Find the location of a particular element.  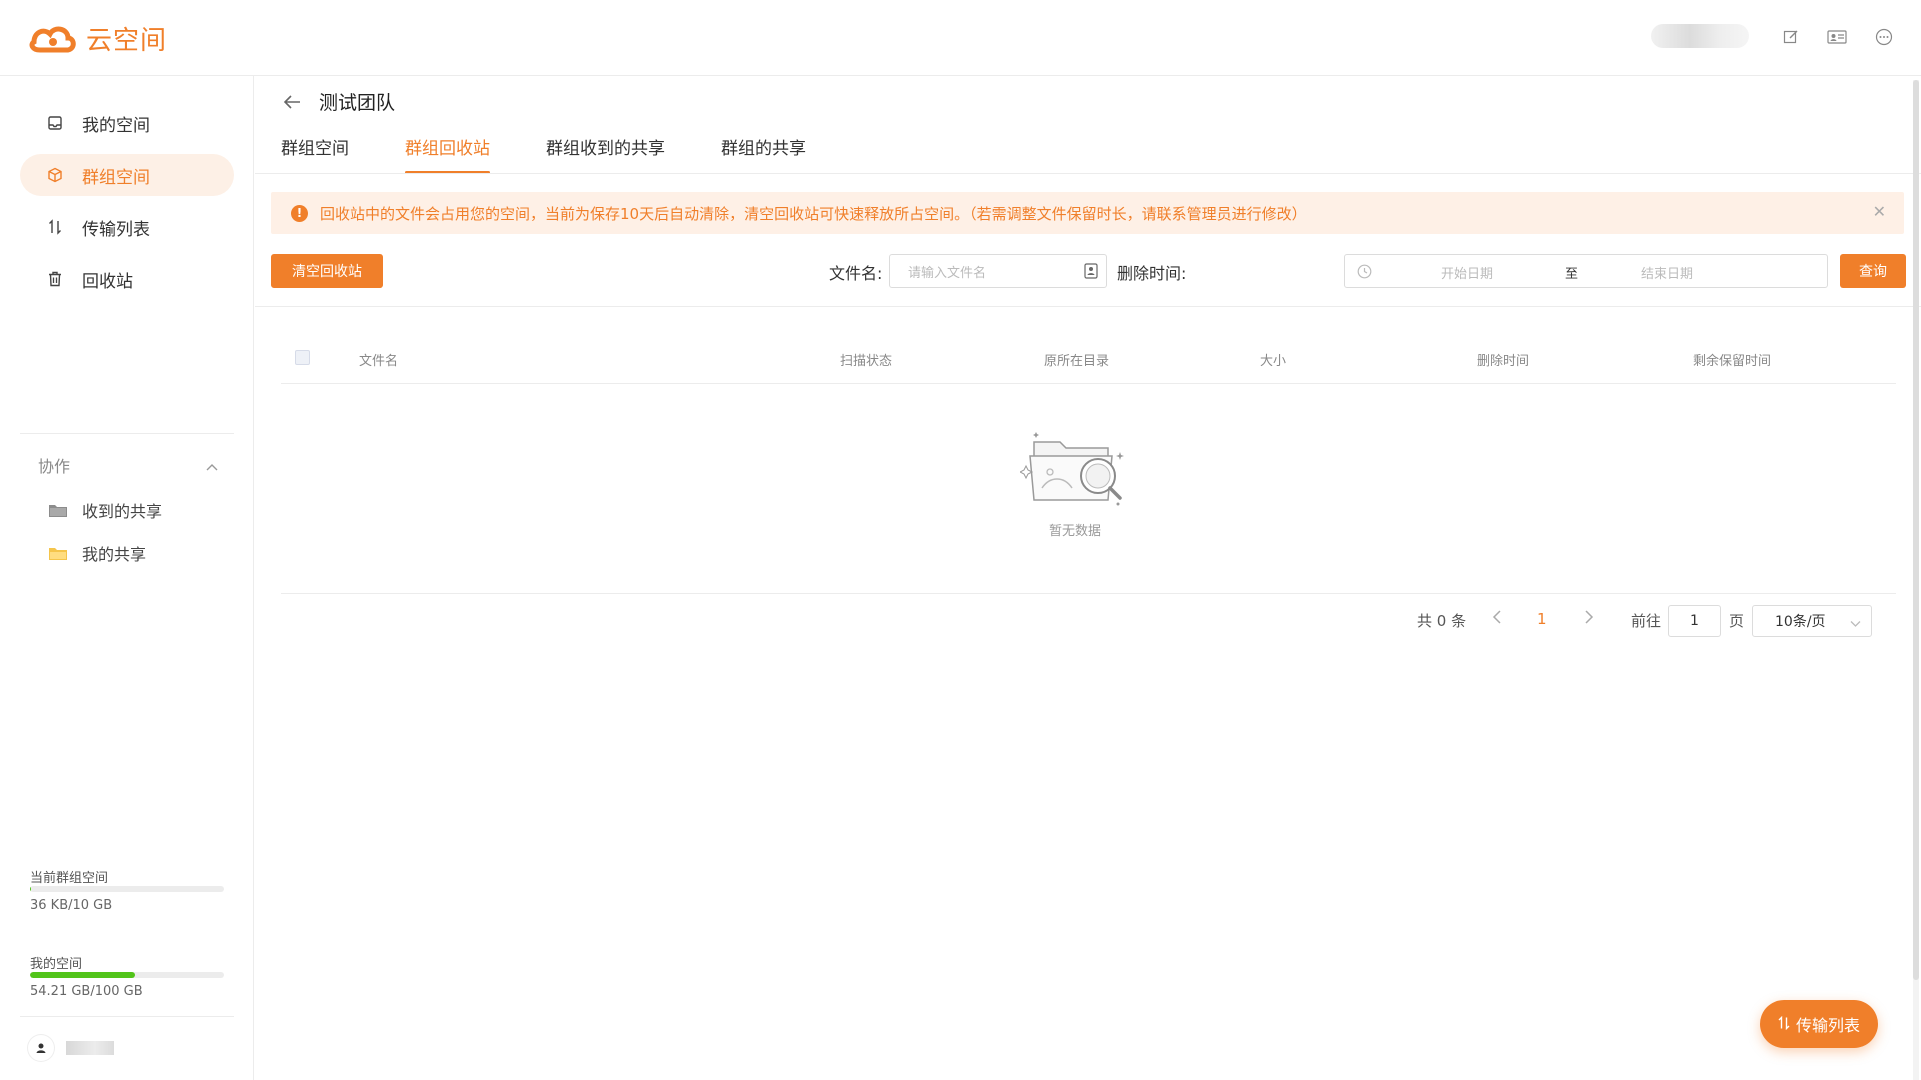

collab-item-received-shares: 收到的共享 is located at coordinates (105, 510).